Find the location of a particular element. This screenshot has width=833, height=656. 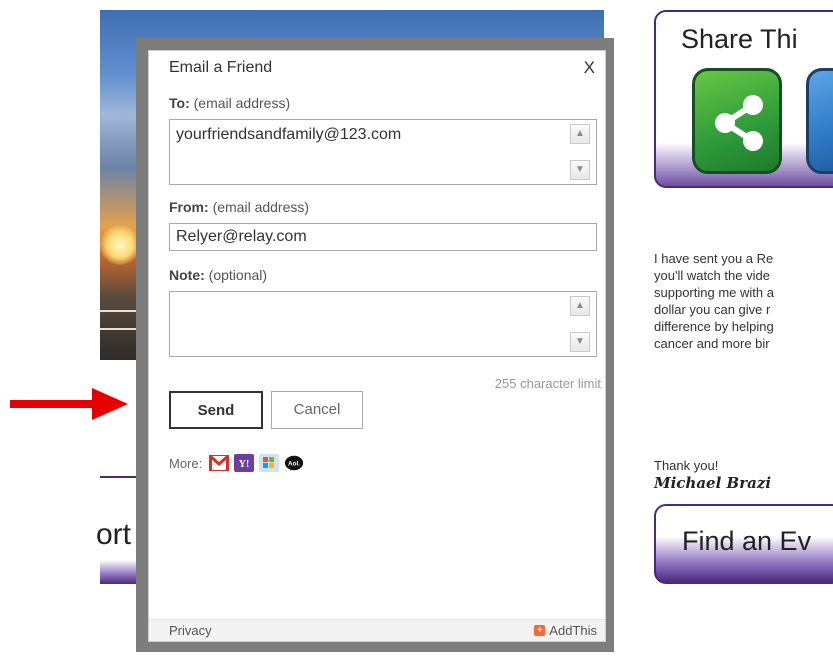

letter-line: cancer and more bir is located at coordinates (712, 343).